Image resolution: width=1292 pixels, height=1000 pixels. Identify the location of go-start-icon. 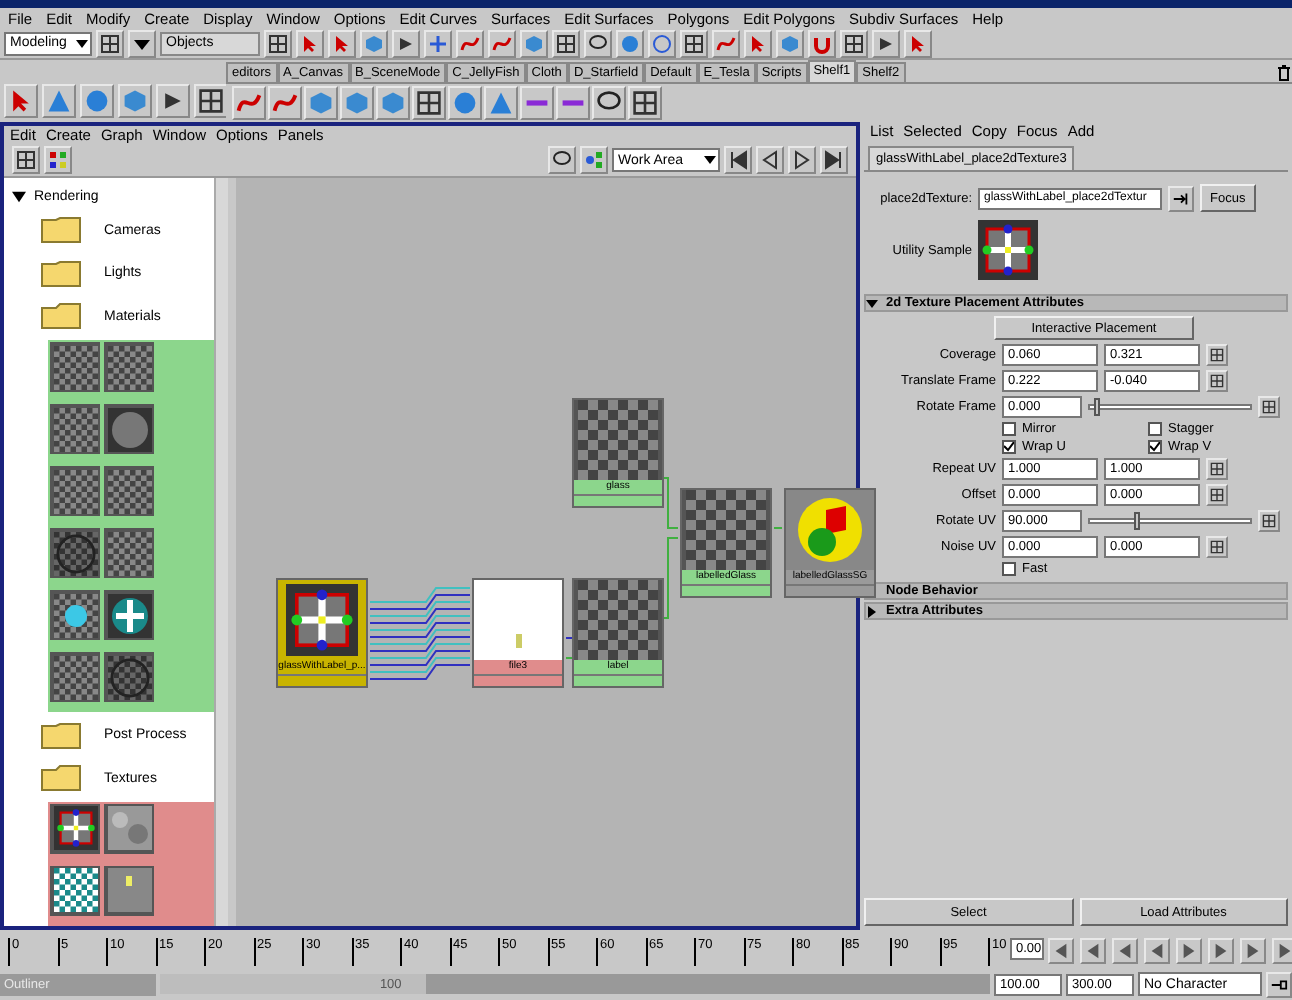
(1060, 950).